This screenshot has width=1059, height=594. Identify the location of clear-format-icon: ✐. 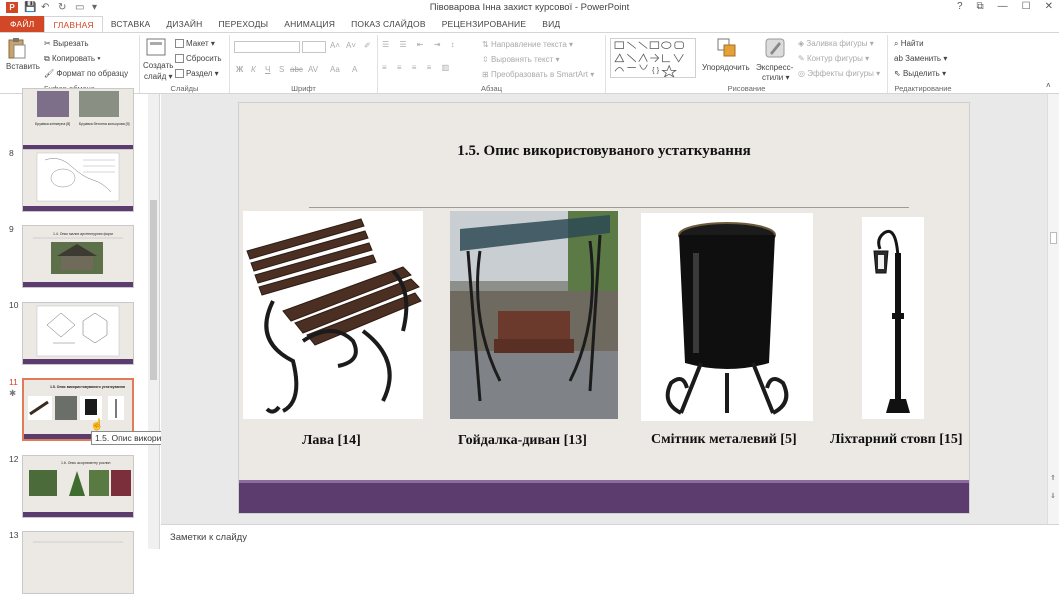
(367, 45).